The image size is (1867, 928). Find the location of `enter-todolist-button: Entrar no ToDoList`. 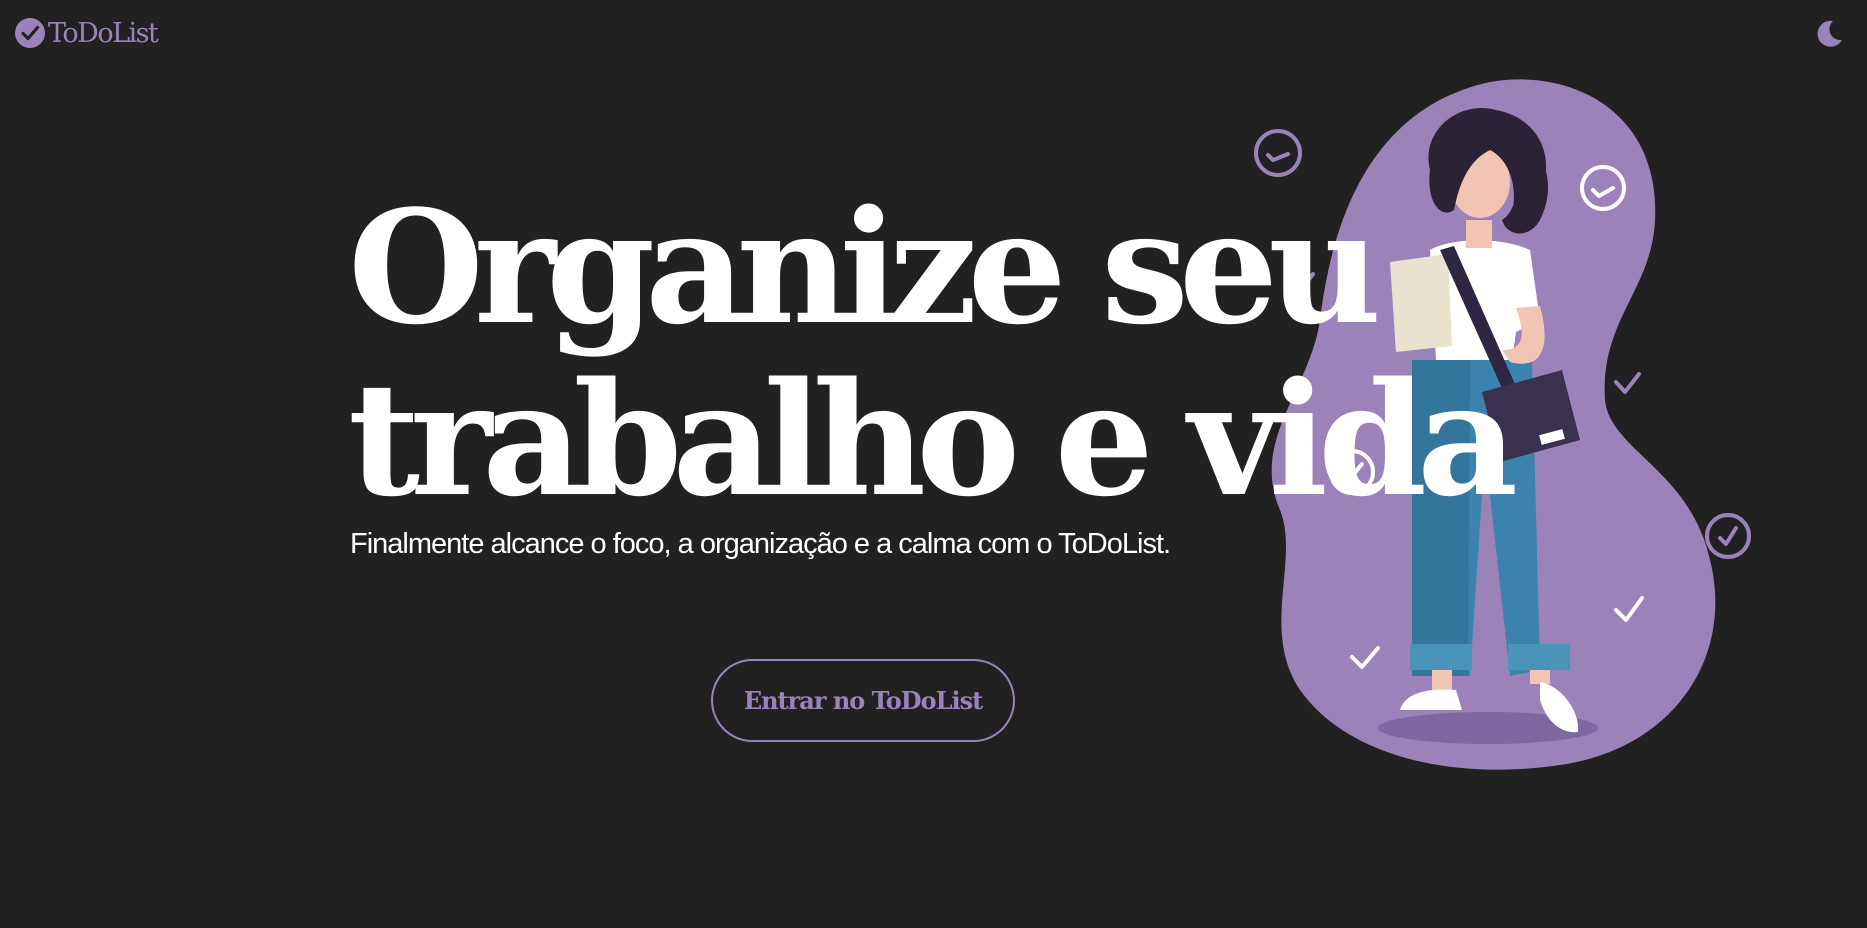

enter-todolist-button: Entrar no ToDoList is located at coordinates (863, 700).